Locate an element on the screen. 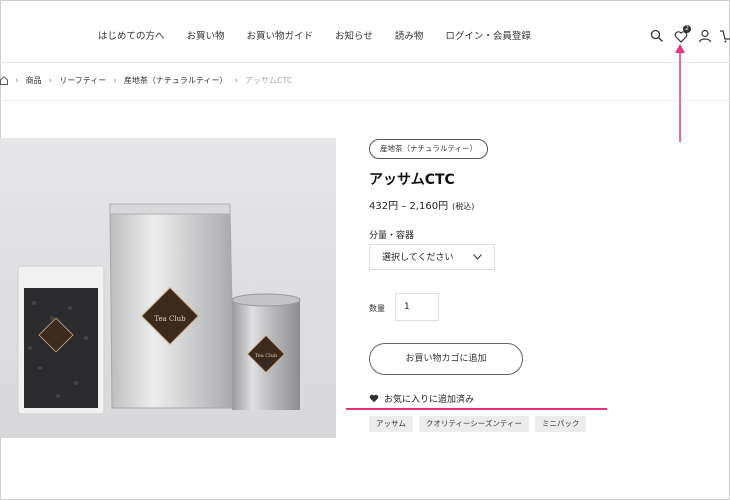  breadcrumb-item-leaf-tea: リーフティー is located at coordinates (82, 80).